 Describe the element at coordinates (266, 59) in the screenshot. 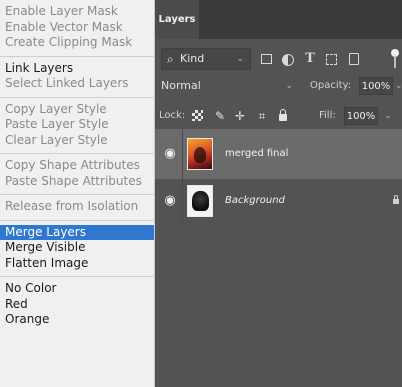

I see `image-filter-icon` at that location.